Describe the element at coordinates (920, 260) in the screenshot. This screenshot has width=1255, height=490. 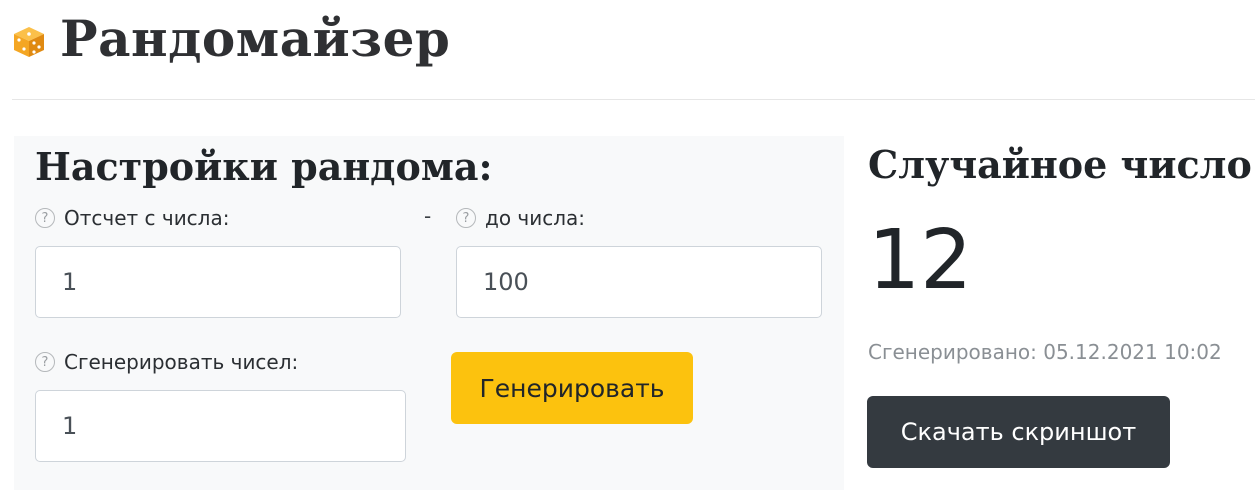
I see `result-number: 12` at that location.